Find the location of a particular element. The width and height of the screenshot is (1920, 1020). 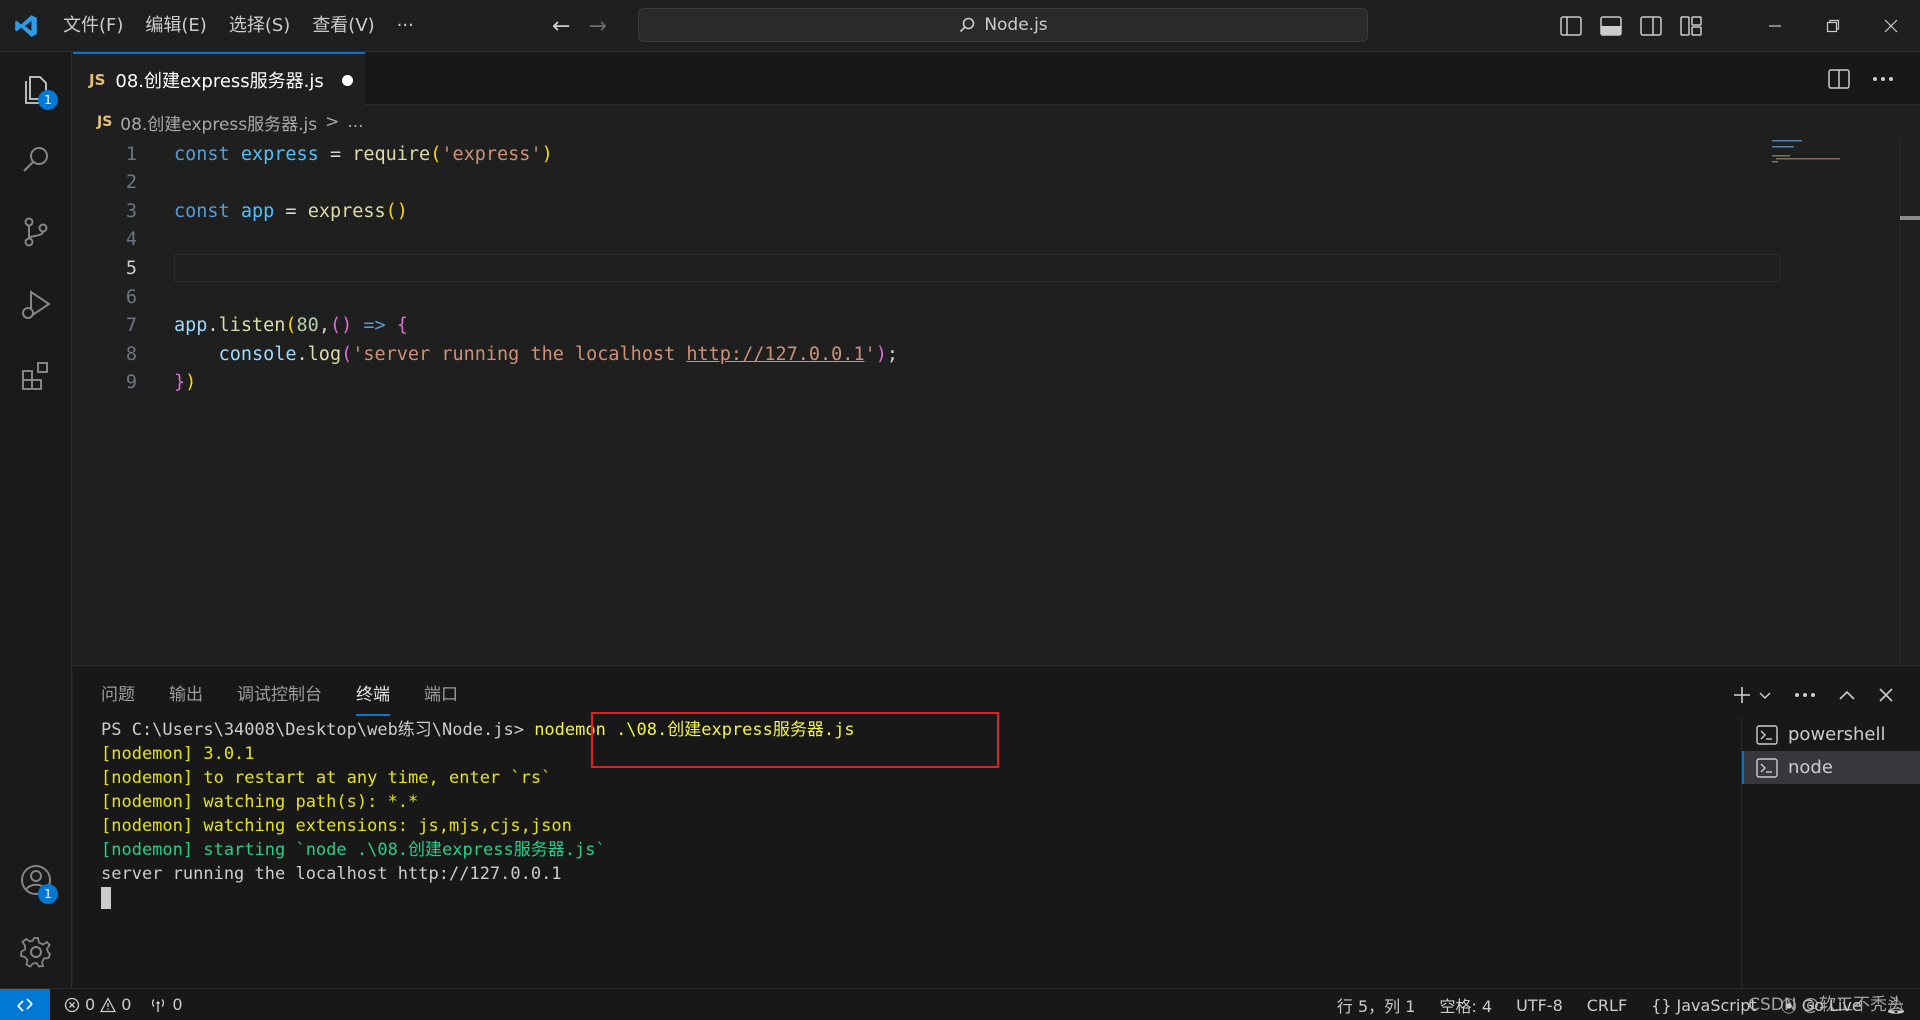

source-control-button is located at coordinates (36, 232).